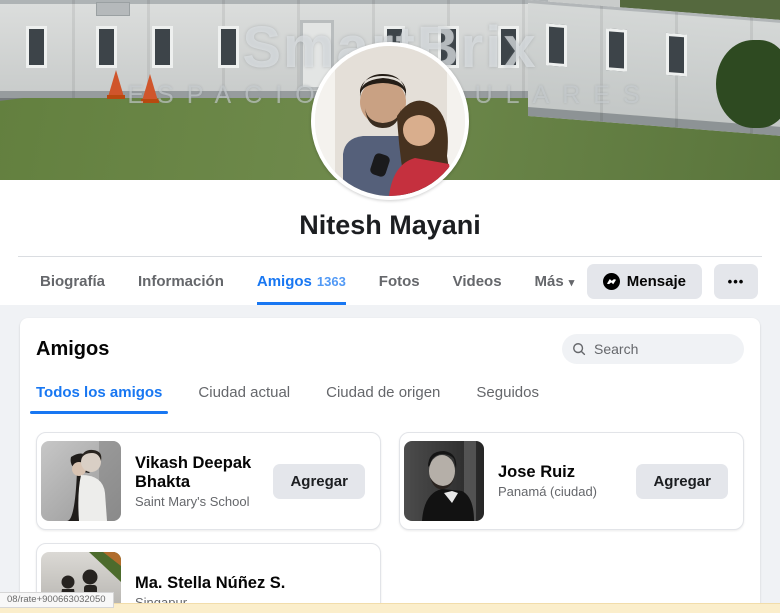 This screenshot has height=613, width=780. What do you see at coordinates (571, 282) in the screenshot?
I see `chevron-down-icon: ▾` at bounding box center [571, 282].